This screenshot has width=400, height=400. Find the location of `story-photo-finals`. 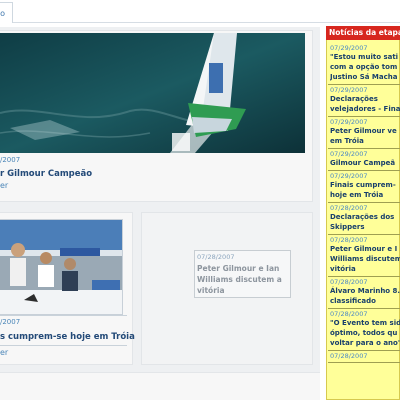

story-photo-finals is located at coordinates (61, 267).